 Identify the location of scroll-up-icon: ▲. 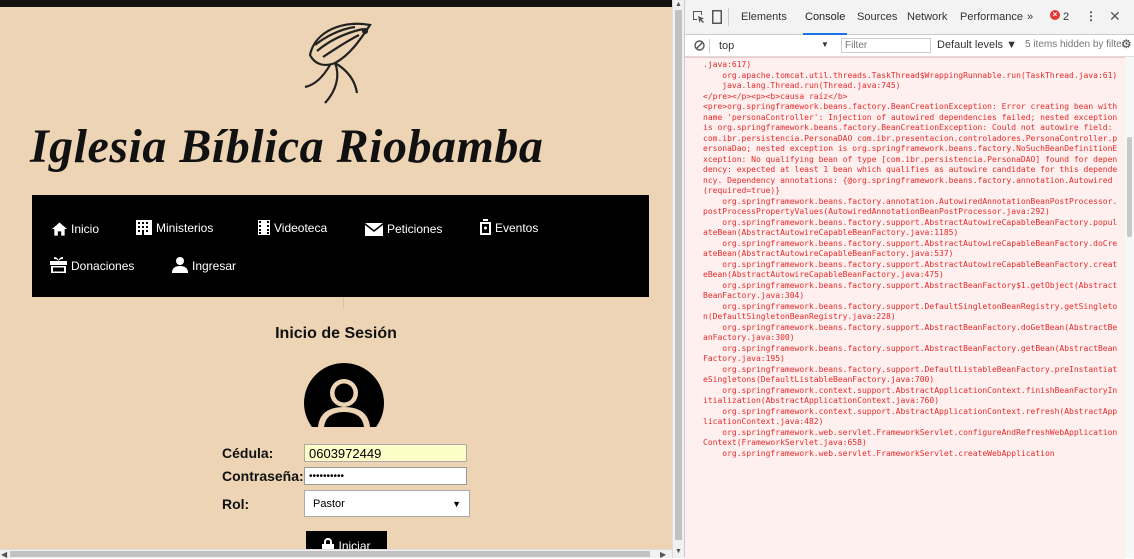
(678, 4).